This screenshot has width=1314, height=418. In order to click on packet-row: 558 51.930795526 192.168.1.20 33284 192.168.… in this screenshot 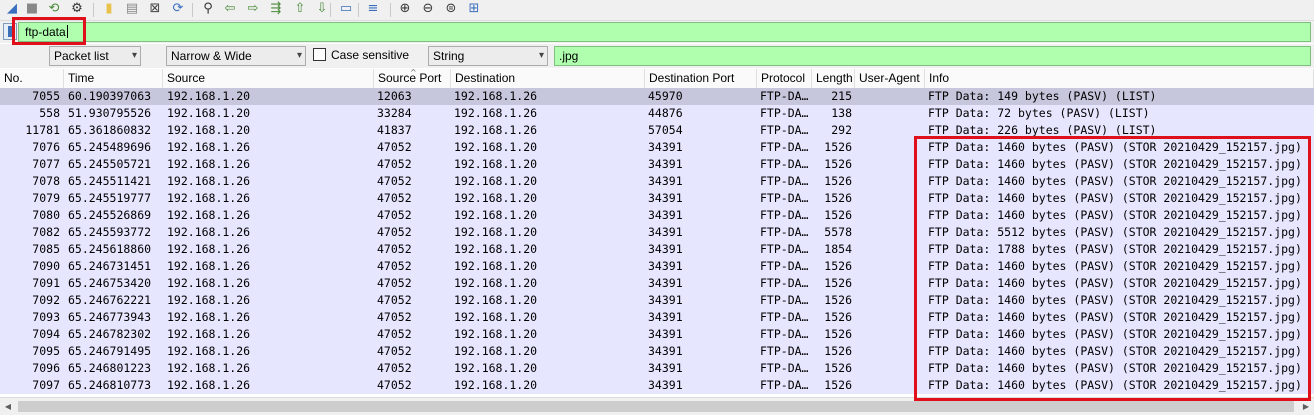, I will do `click(657, 113)`.